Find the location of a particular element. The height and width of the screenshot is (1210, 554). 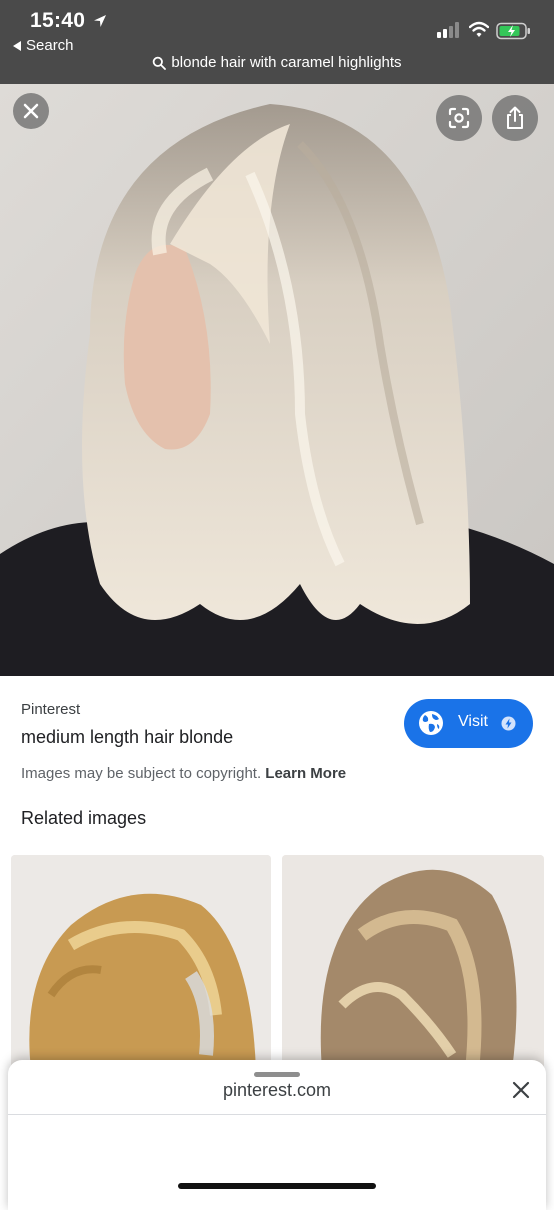

status-time: 15:40 is located at coordinates (58, 20).